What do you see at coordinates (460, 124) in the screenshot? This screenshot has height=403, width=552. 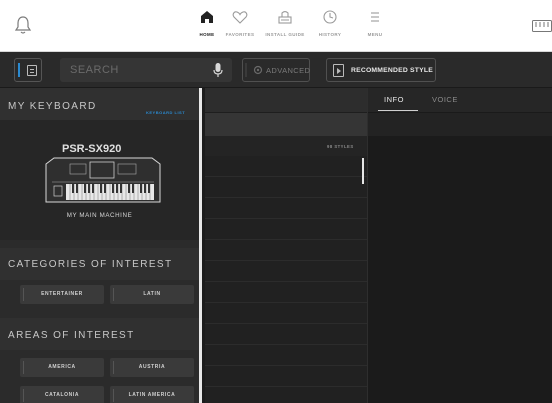 I see `detail-subheader` at bounding box center [460, 124].